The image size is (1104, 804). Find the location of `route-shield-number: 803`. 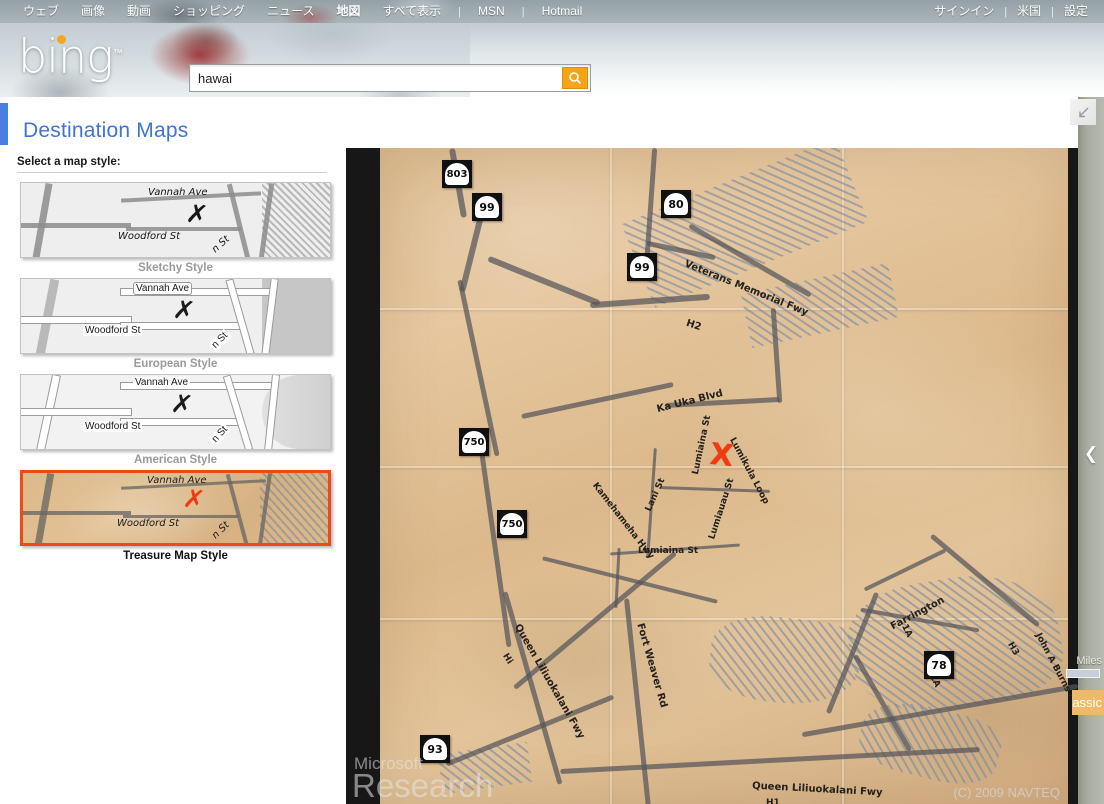

route-shield-number: 803 is located at coordinates (457, 174).